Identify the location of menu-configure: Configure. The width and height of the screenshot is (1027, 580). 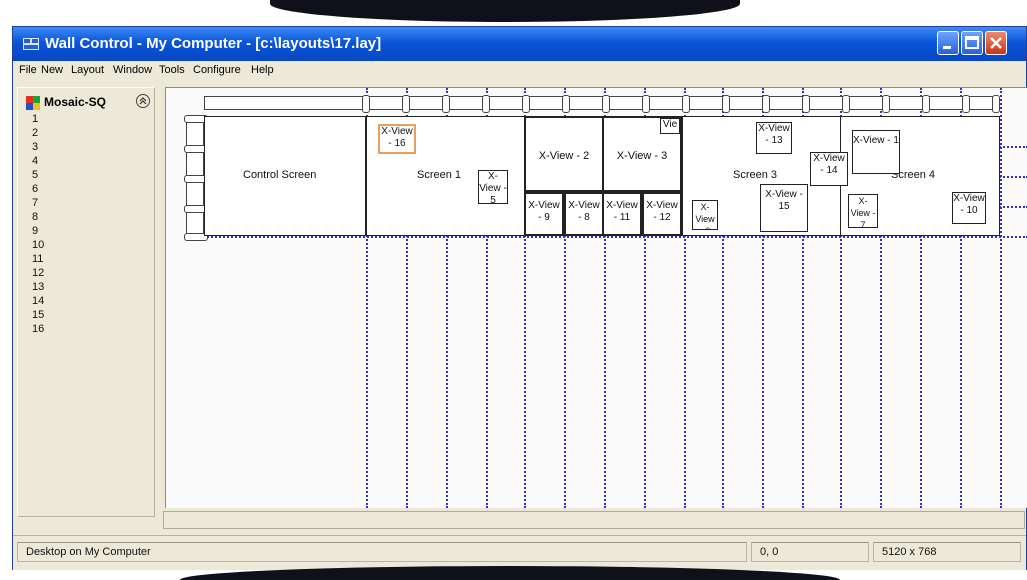
(217, 70).